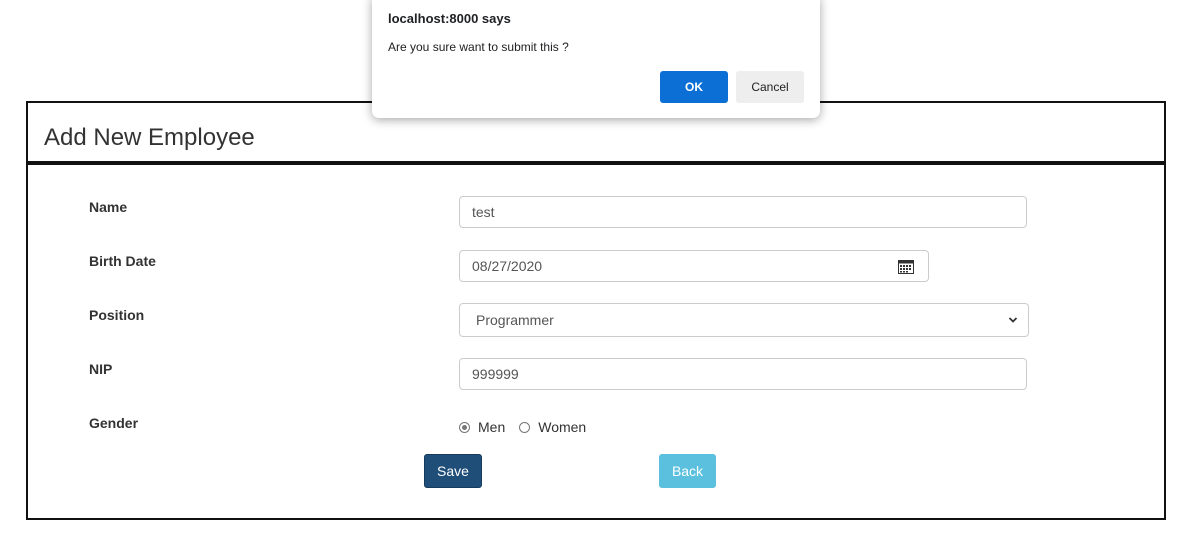 This screenshot has height=540, width=1198. I want to click on birth-date-value: 08/27/2020, so click(507, 266).